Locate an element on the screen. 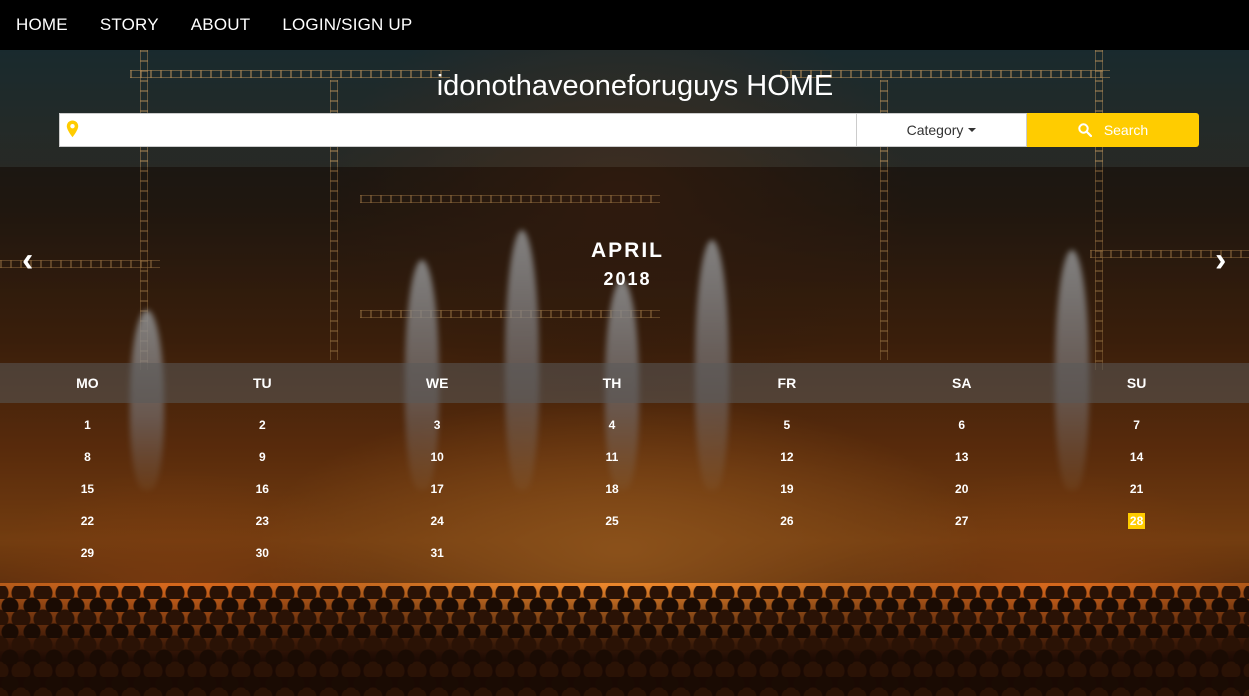 The height and width of the screenshot is (696, 1249). calendar-day: 22 is located at coordinates (87, 521).